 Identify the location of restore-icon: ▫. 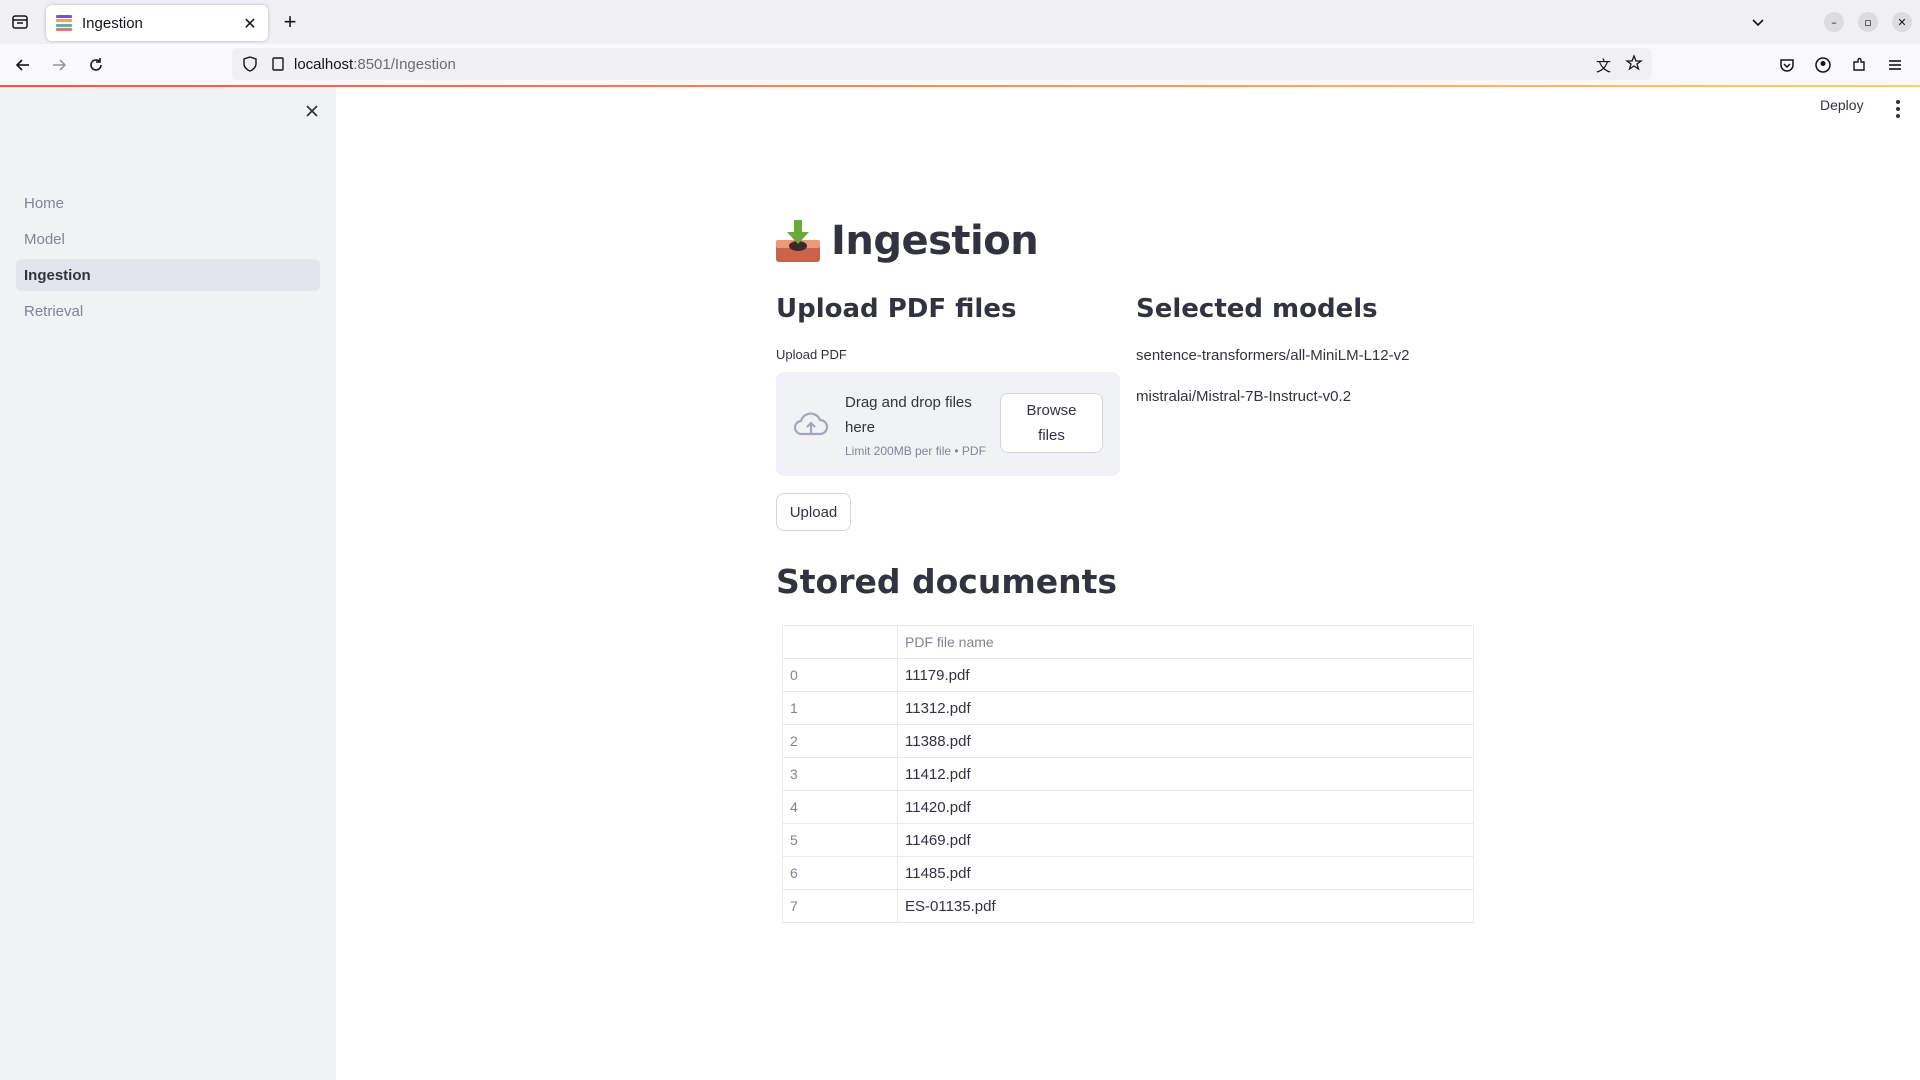
(1868, 22).